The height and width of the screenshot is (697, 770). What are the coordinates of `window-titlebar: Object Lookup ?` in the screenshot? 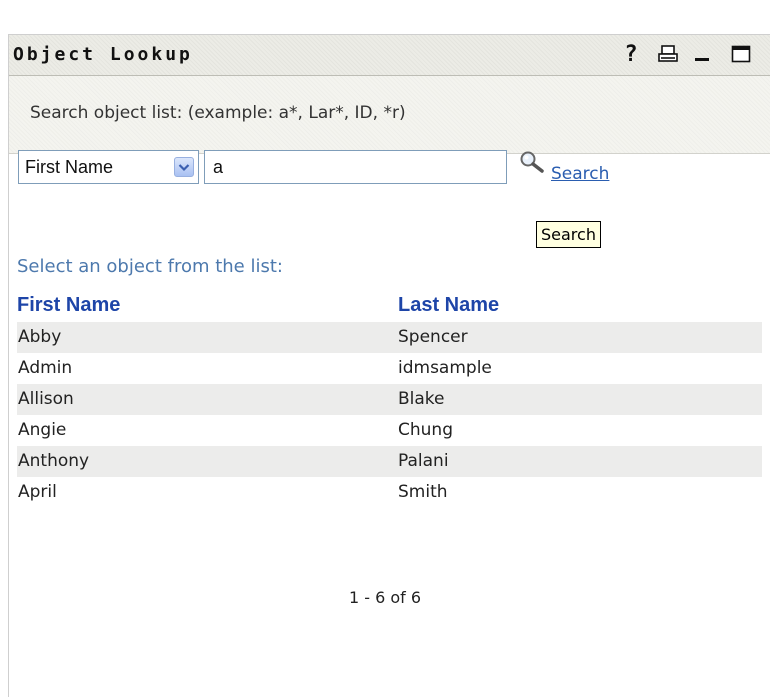 It's located at (389, 55).